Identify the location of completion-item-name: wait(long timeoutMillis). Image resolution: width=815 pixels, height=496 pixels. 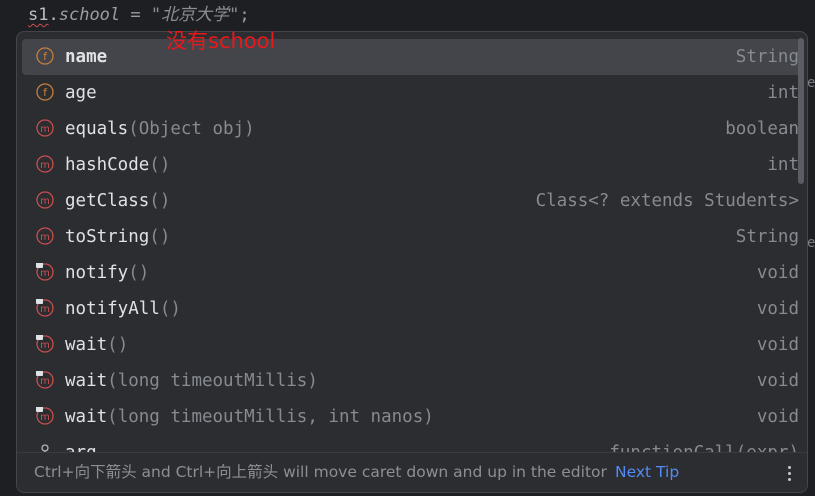
(191, 381).